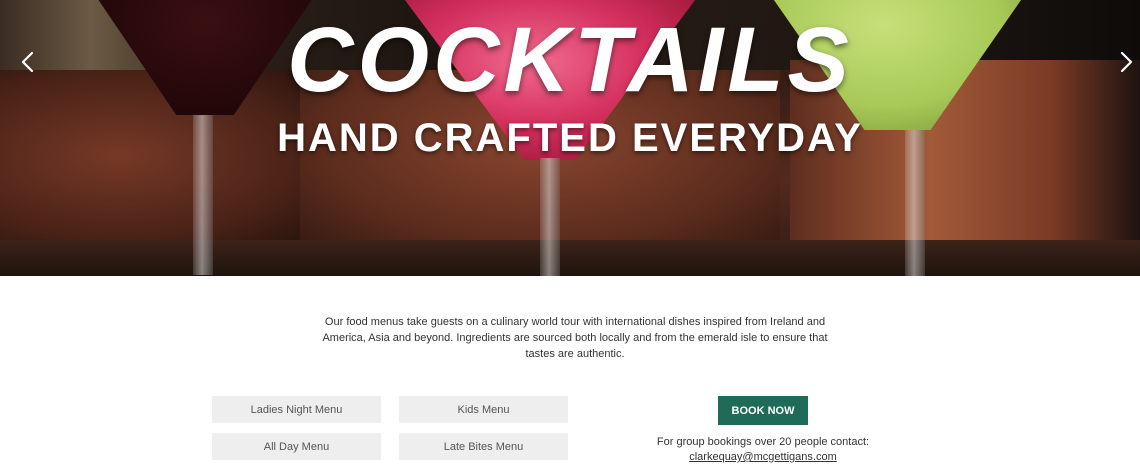  I want to click on carousel-prev-button, so click(28, 62).